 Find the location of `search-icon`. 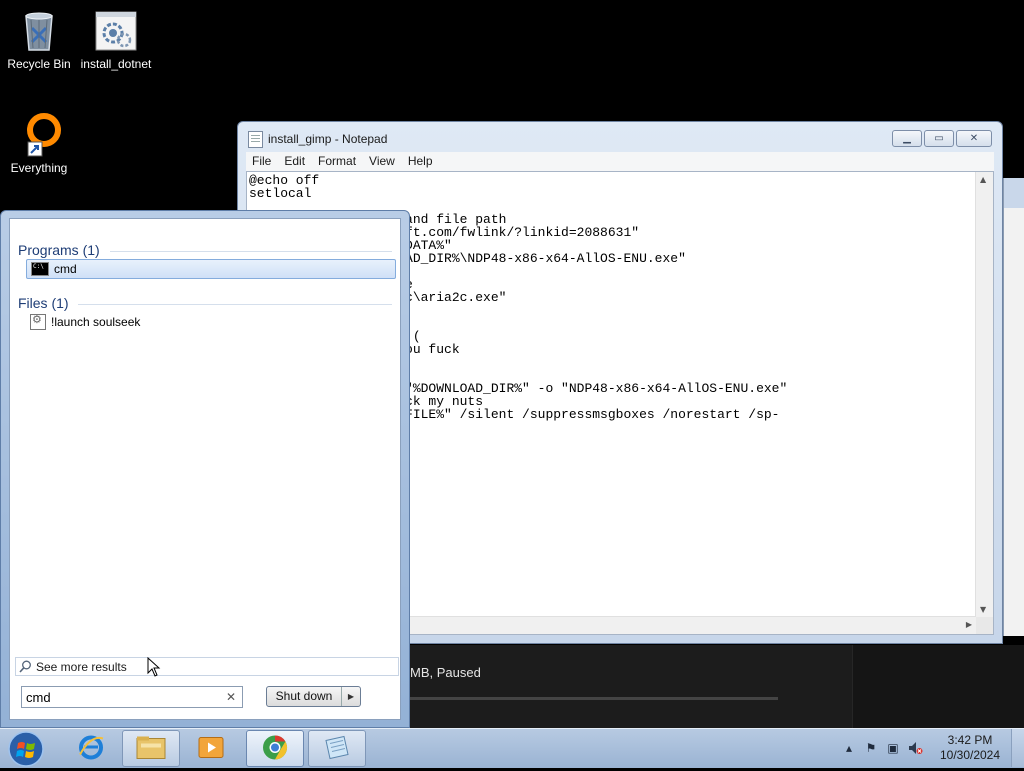

search-icon is located at coordinates (25, 666).